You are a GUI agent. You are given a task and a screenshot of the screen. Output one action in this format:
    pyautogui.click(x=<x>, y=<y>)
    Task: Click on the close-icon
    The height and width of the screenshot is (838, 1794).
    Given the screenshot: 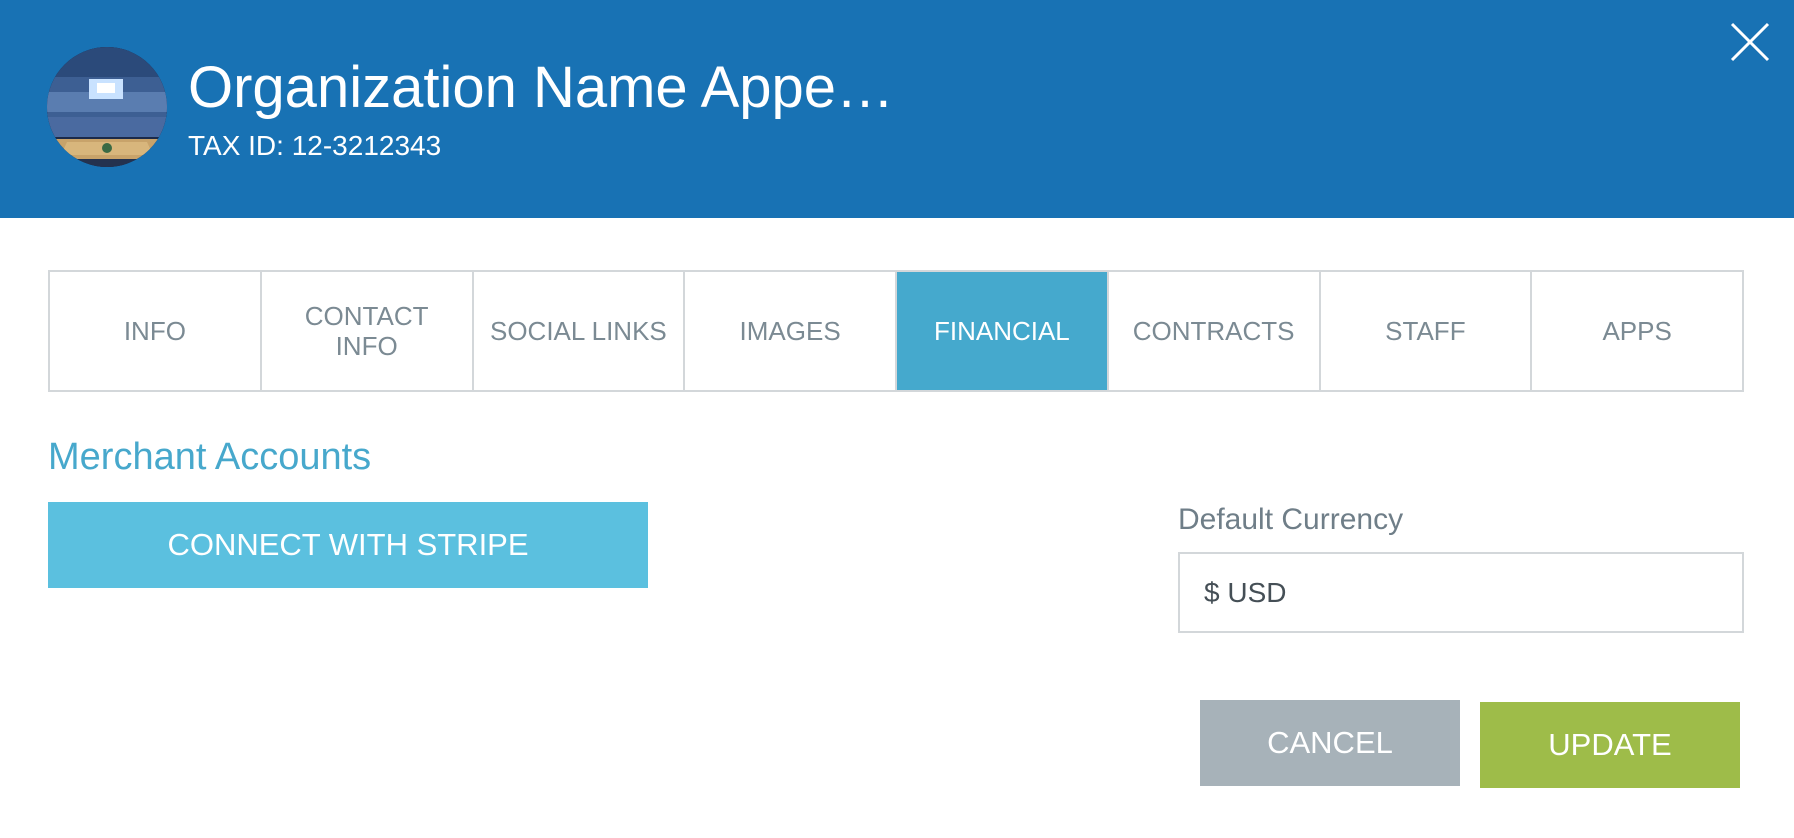 What is the action you would take?
    pyautogui.click(x=1750, y=42)
    